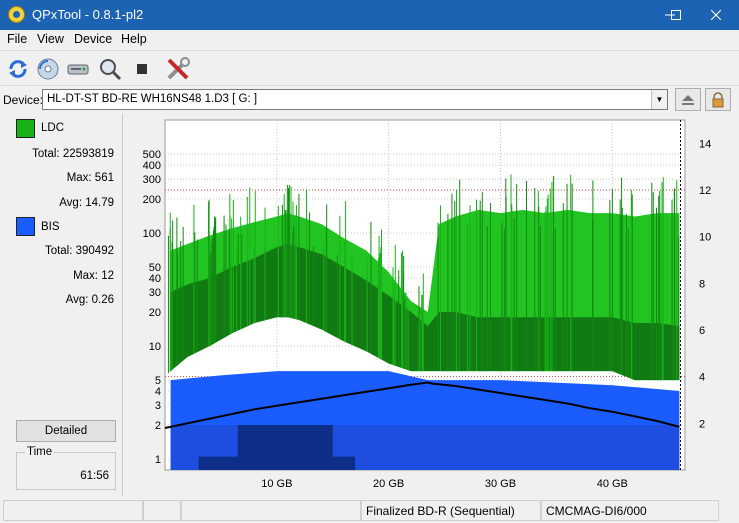 The height and width of the screenshot is (523, 739). I want to click on y-left-tick-label: 5, so click(158, 381).